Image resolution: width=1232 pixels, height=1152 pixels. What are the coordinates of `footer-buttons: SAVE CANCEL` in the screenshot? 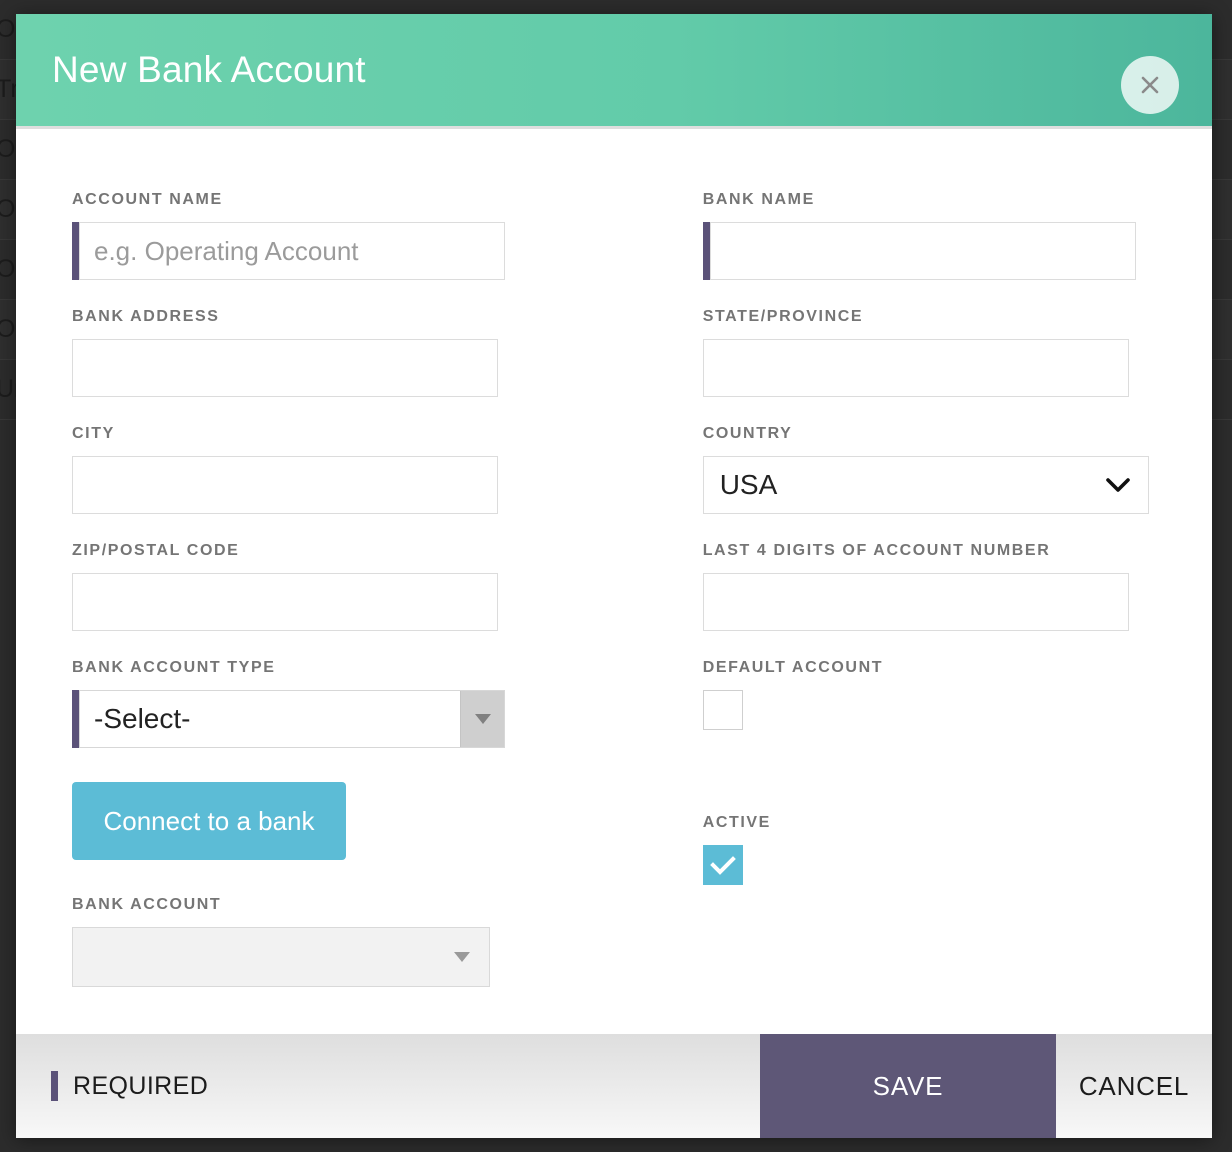 It's located at (986, 1086).